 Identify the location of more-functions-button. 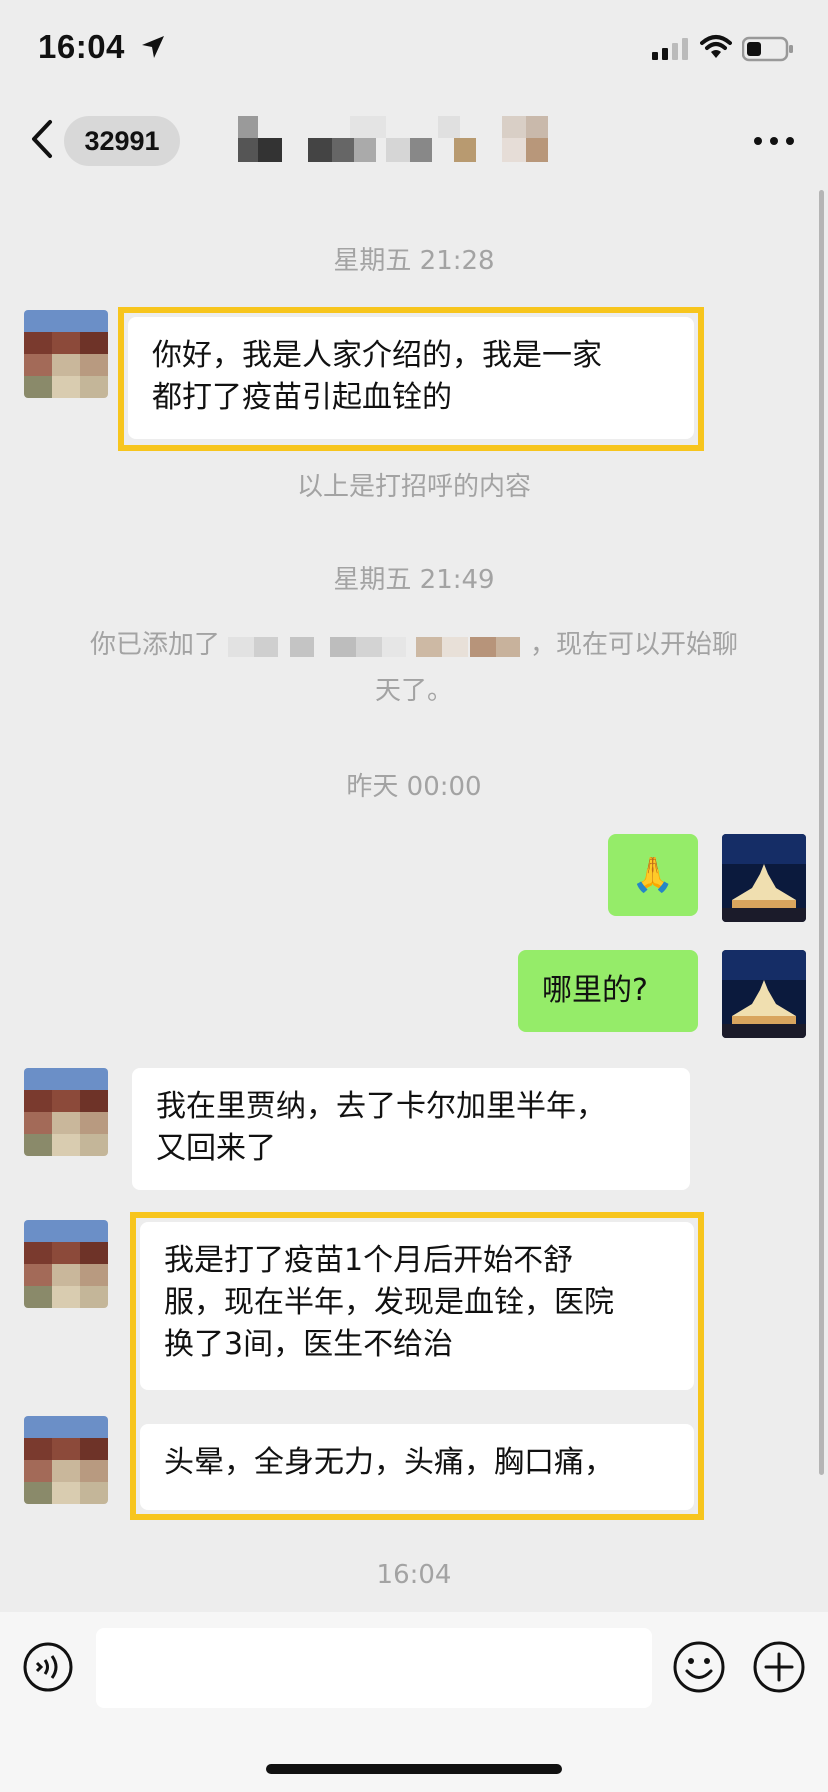
(779, 1667).